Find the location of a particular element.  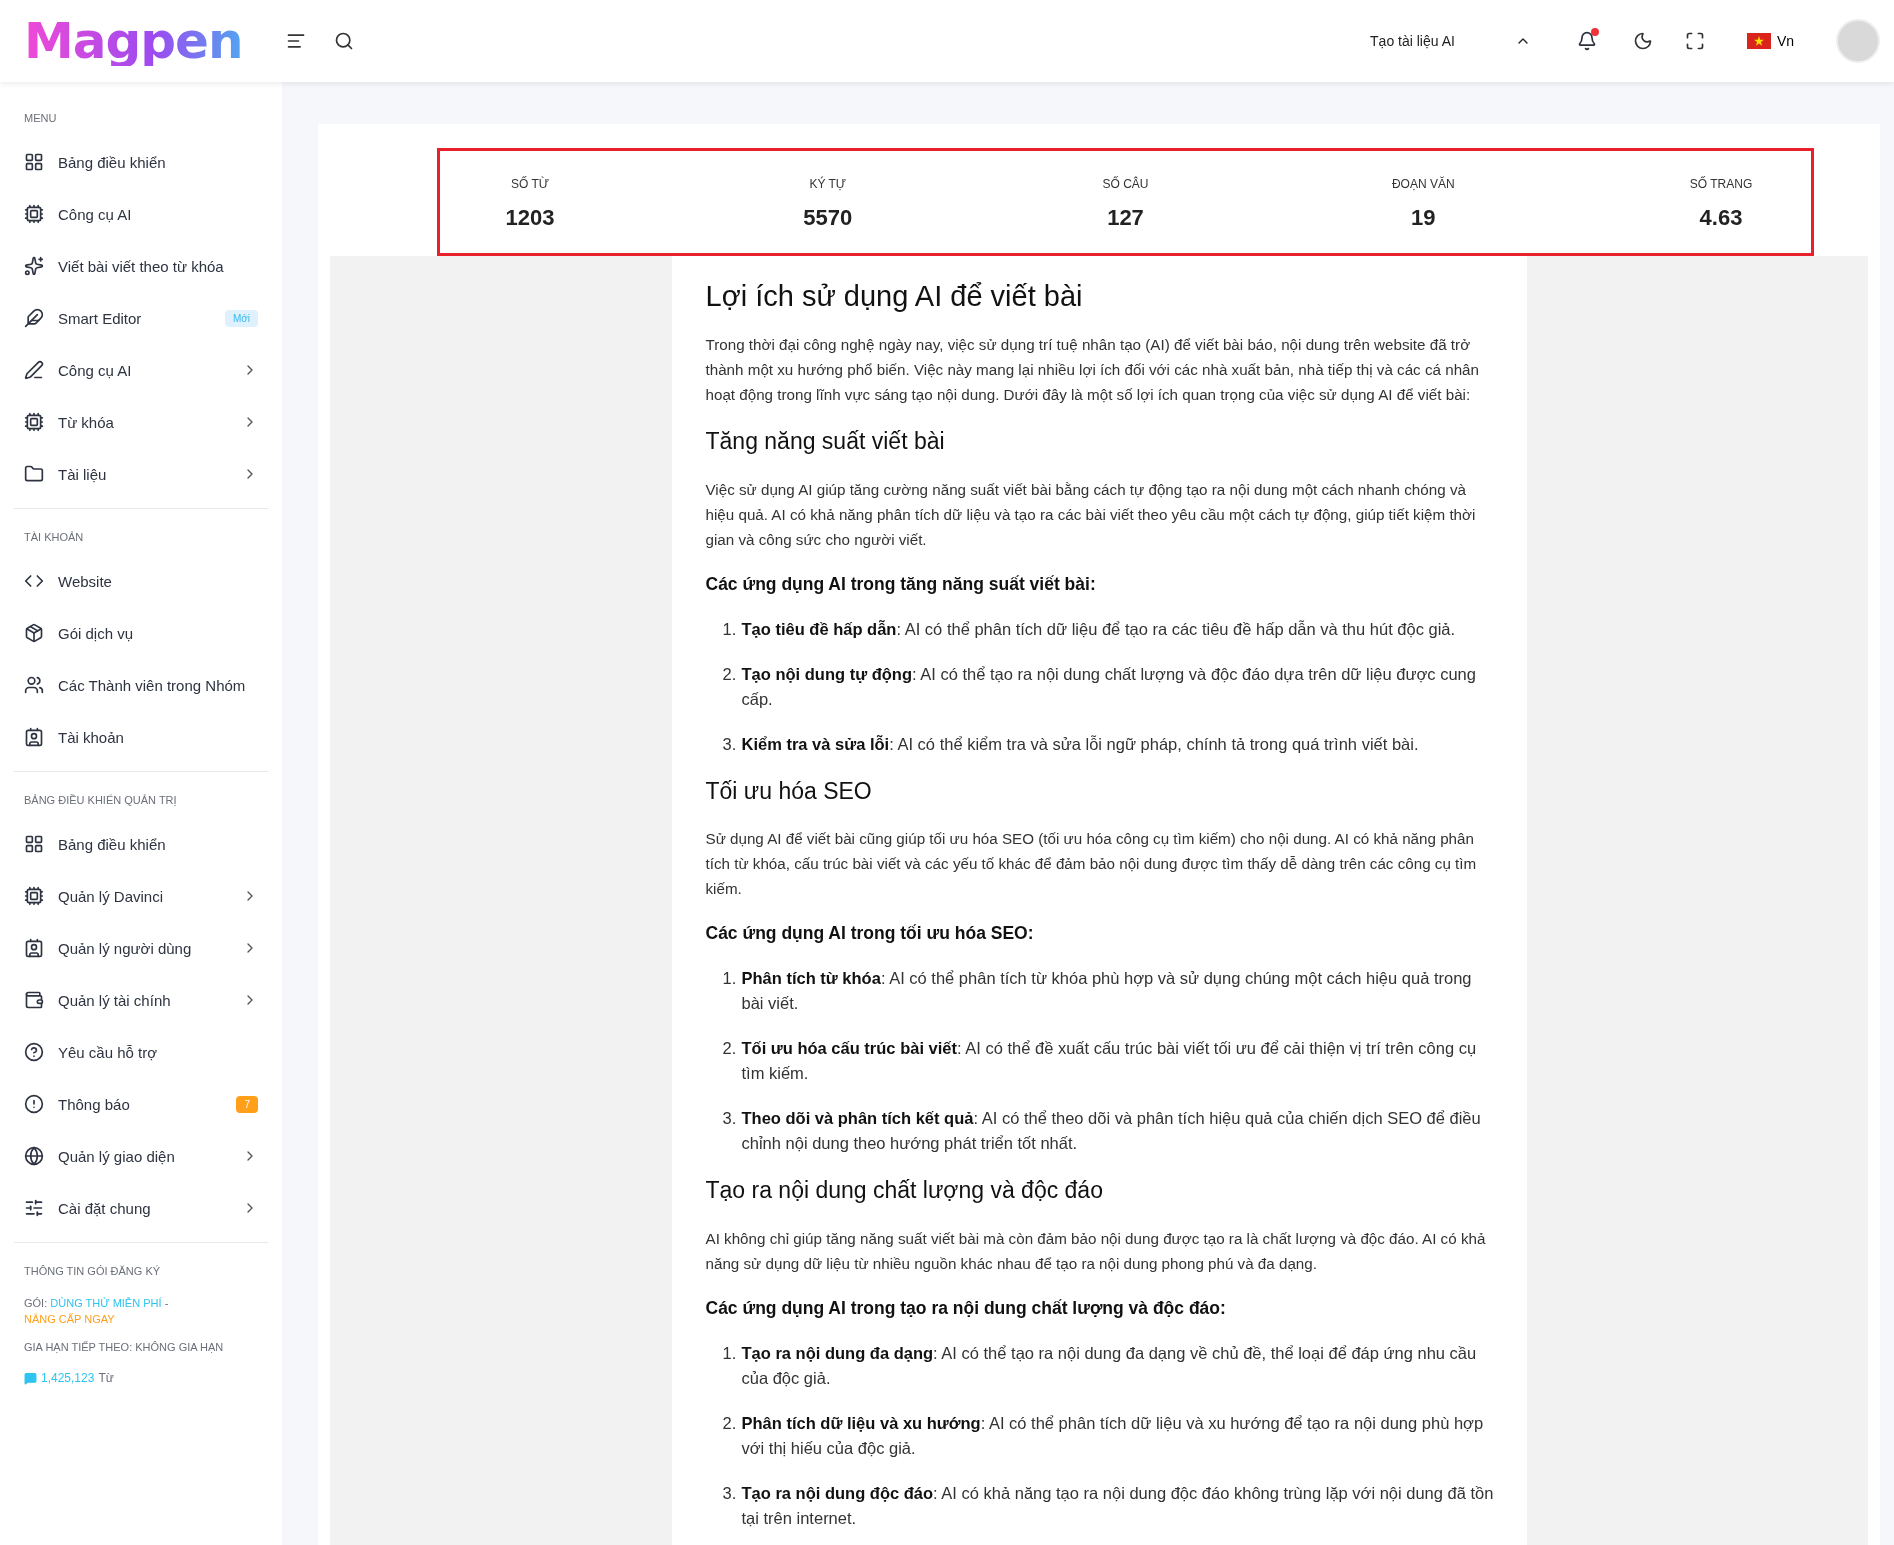

search-icon is located at coordinates (344, 41).